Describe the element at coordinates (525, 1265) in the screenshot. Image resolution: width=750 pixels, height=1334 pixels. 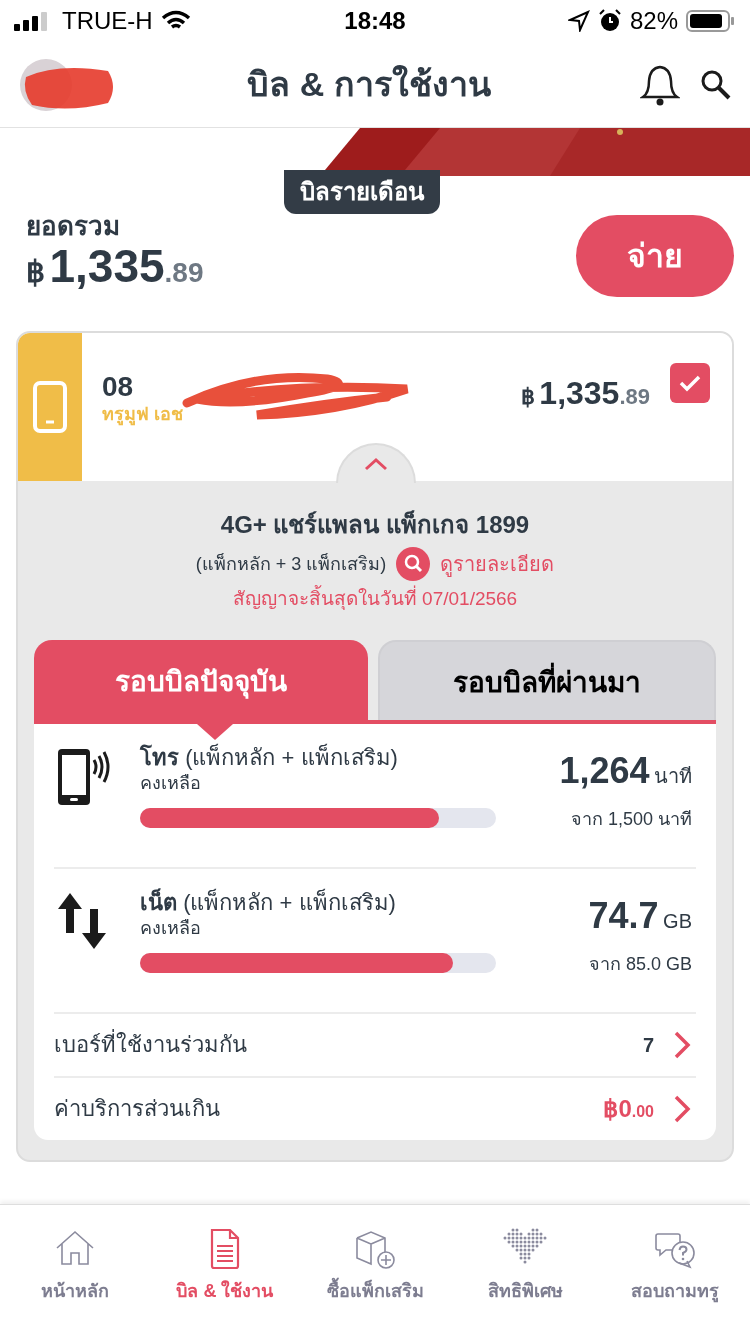
I see `nav-tab: สิทธิพิเศษ` at that location.